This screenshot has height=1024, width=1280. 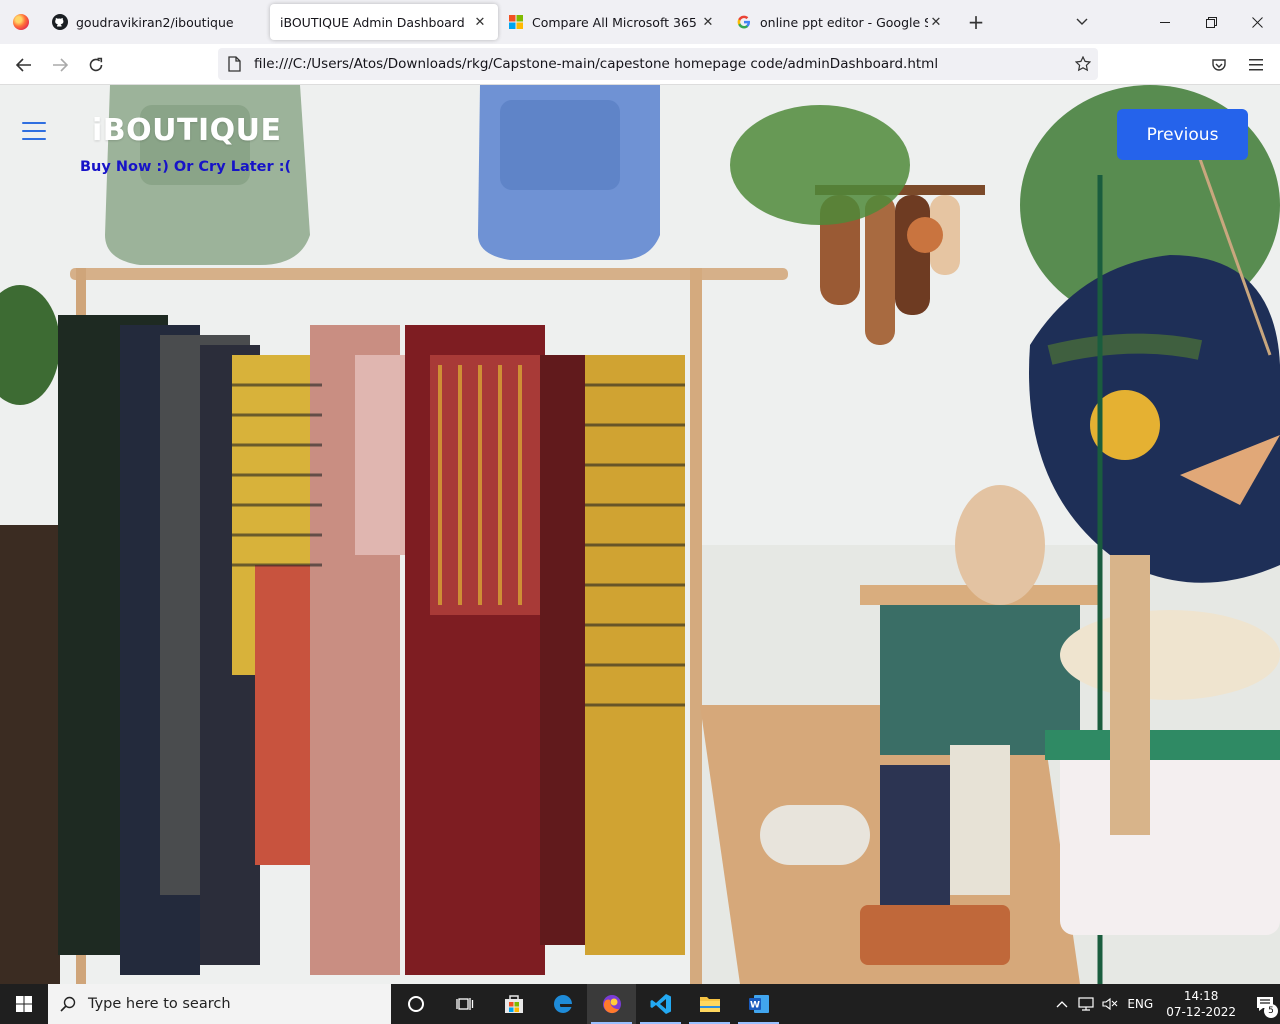 What do you see at coordinates (186, 167) in the screenshot?
I see `tagline: Buy Now :) Or Cry Later :(` at bounding box center [186, 167].